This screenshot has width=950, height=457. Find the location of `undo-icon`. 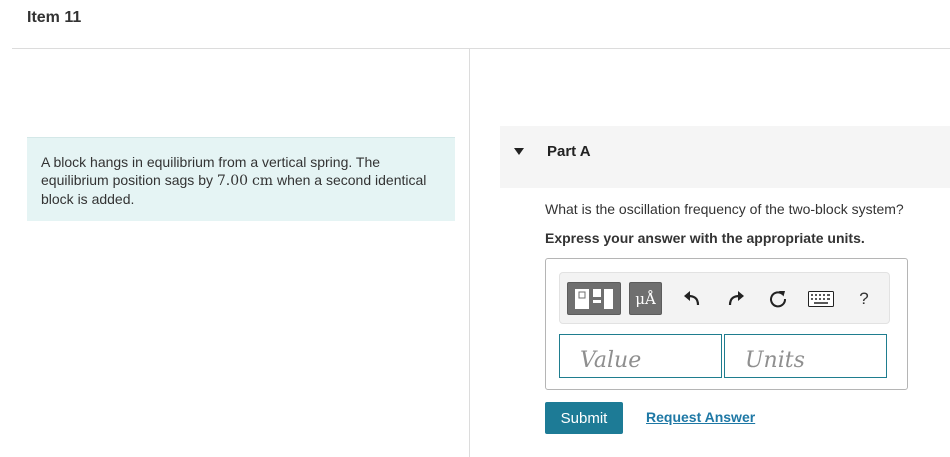

undo-icon is located at coordinates (692, 298).